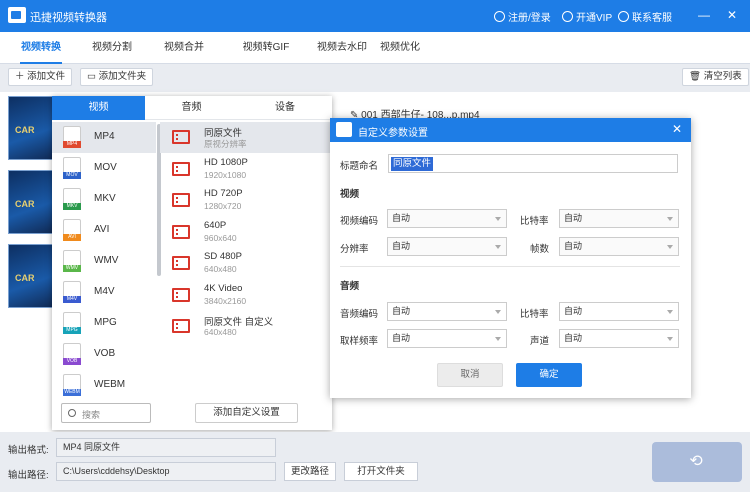 The height and width of the screenshot is (492, 750). What do you see at coordinates (246, 413) in the screenshot?
I see `add-custom-setting-button: 添加自定义设置` at bounding box center [246, 413].